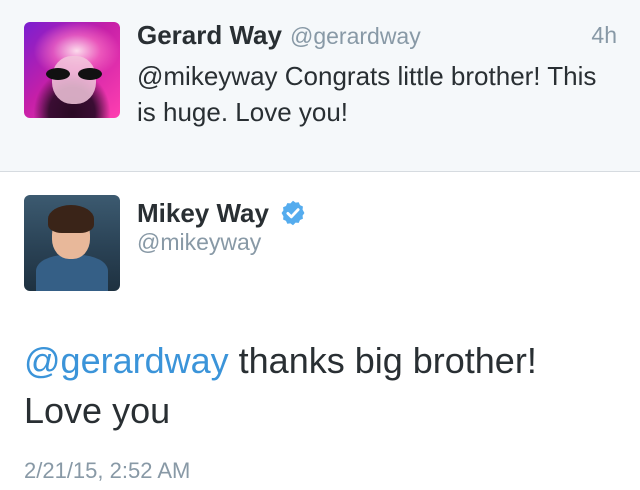 The height and width of the screenshot is (490, 640). I want to click on avatar-hair, so click(71, 219).